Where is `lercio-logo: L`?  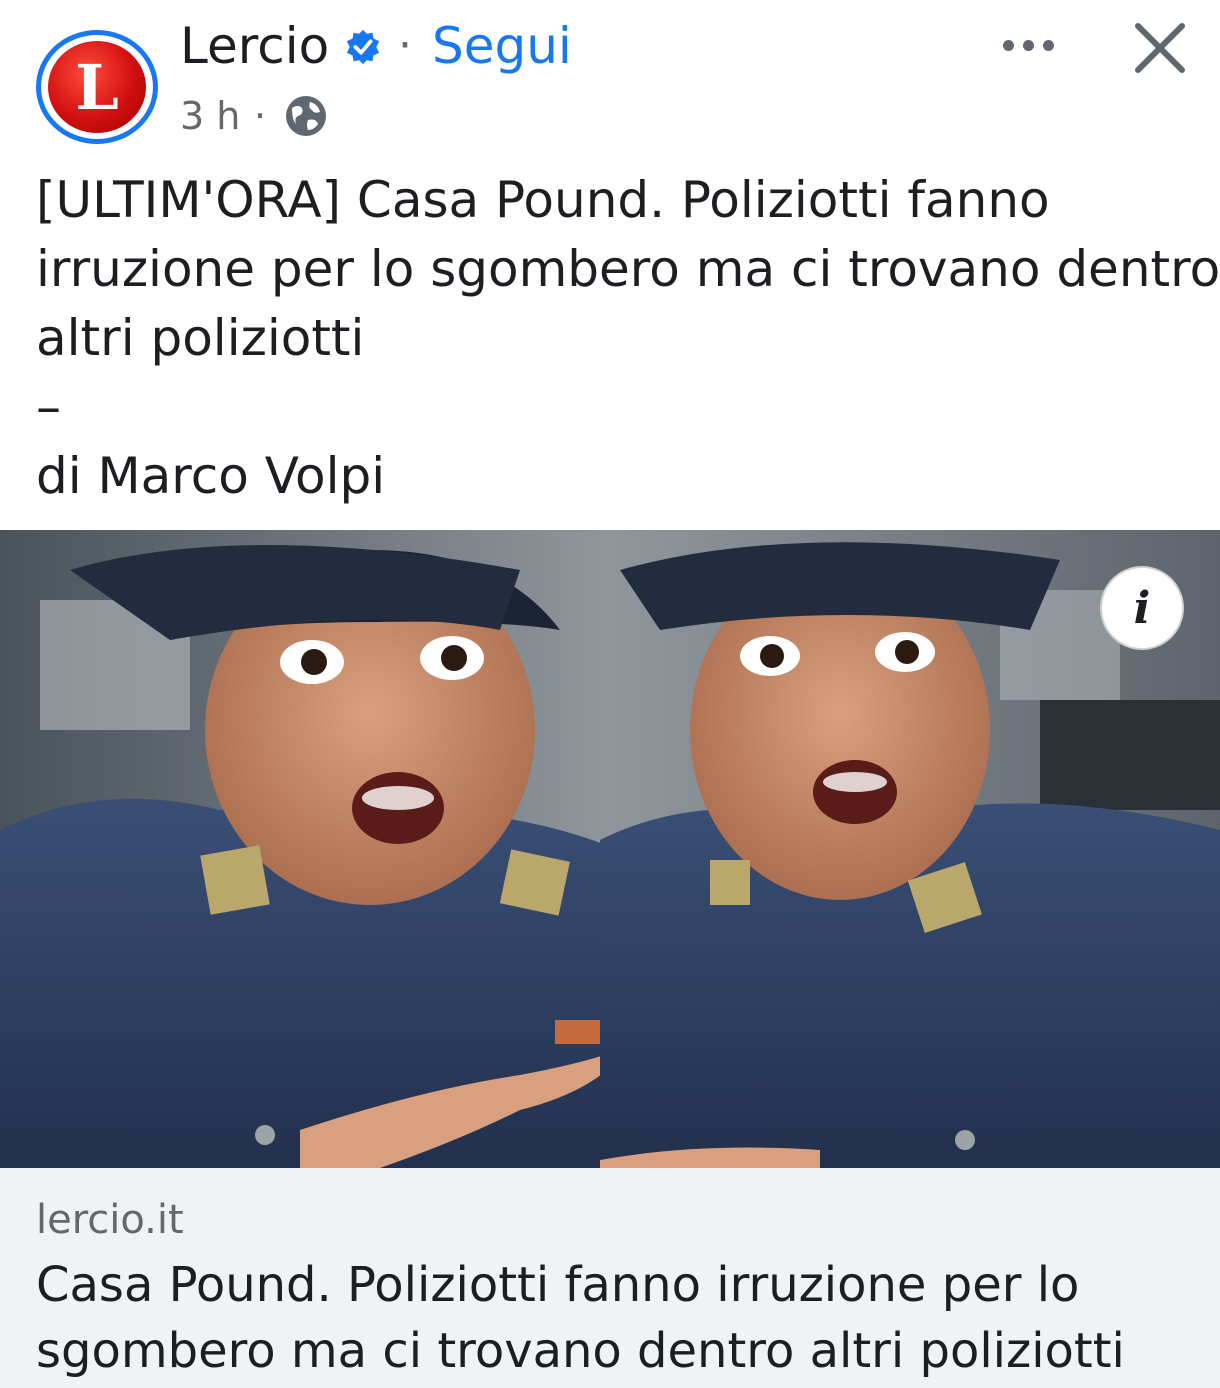
lercio-logo: L is located at coordinates (97, 87).